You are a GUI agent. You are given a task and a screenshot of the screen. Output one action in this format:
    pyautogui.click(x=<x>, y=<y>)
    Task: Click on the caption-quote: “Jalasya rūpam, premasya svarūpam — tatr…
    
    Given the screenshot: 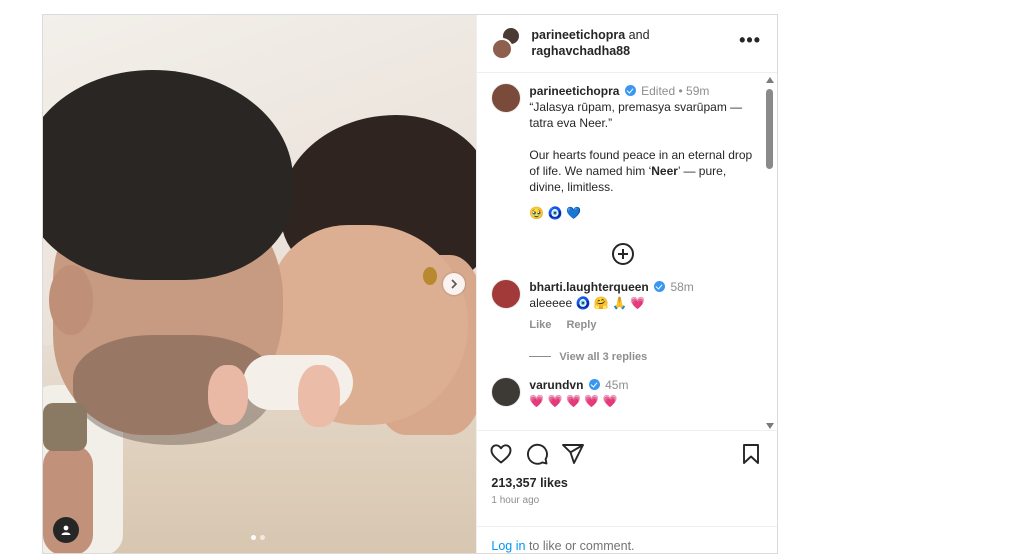 What is the action you would take?
    pyautogui.click(x=636, y=114)
    